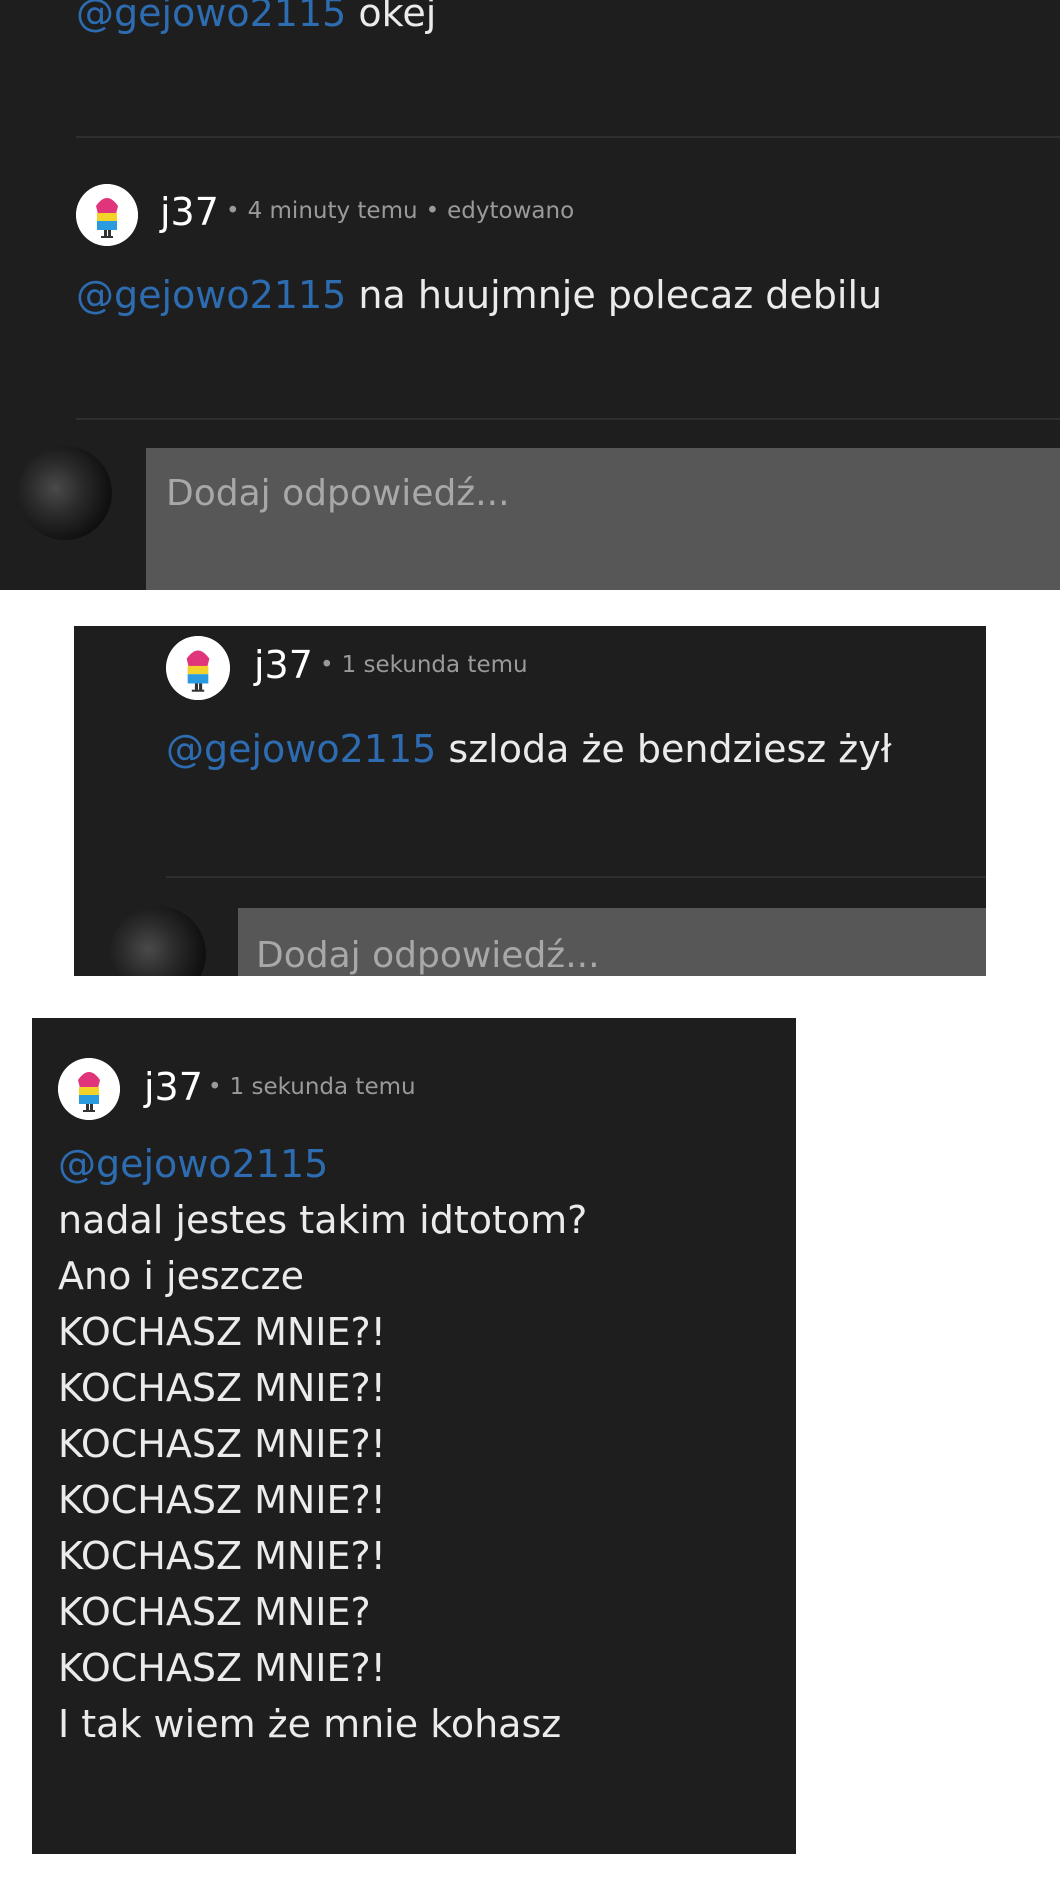  What do you see at coordinates (323, 1220) in the screenshot?
I see `comment-line: nadal jestes takim idtotom?` at bounding box center [323, 1220].